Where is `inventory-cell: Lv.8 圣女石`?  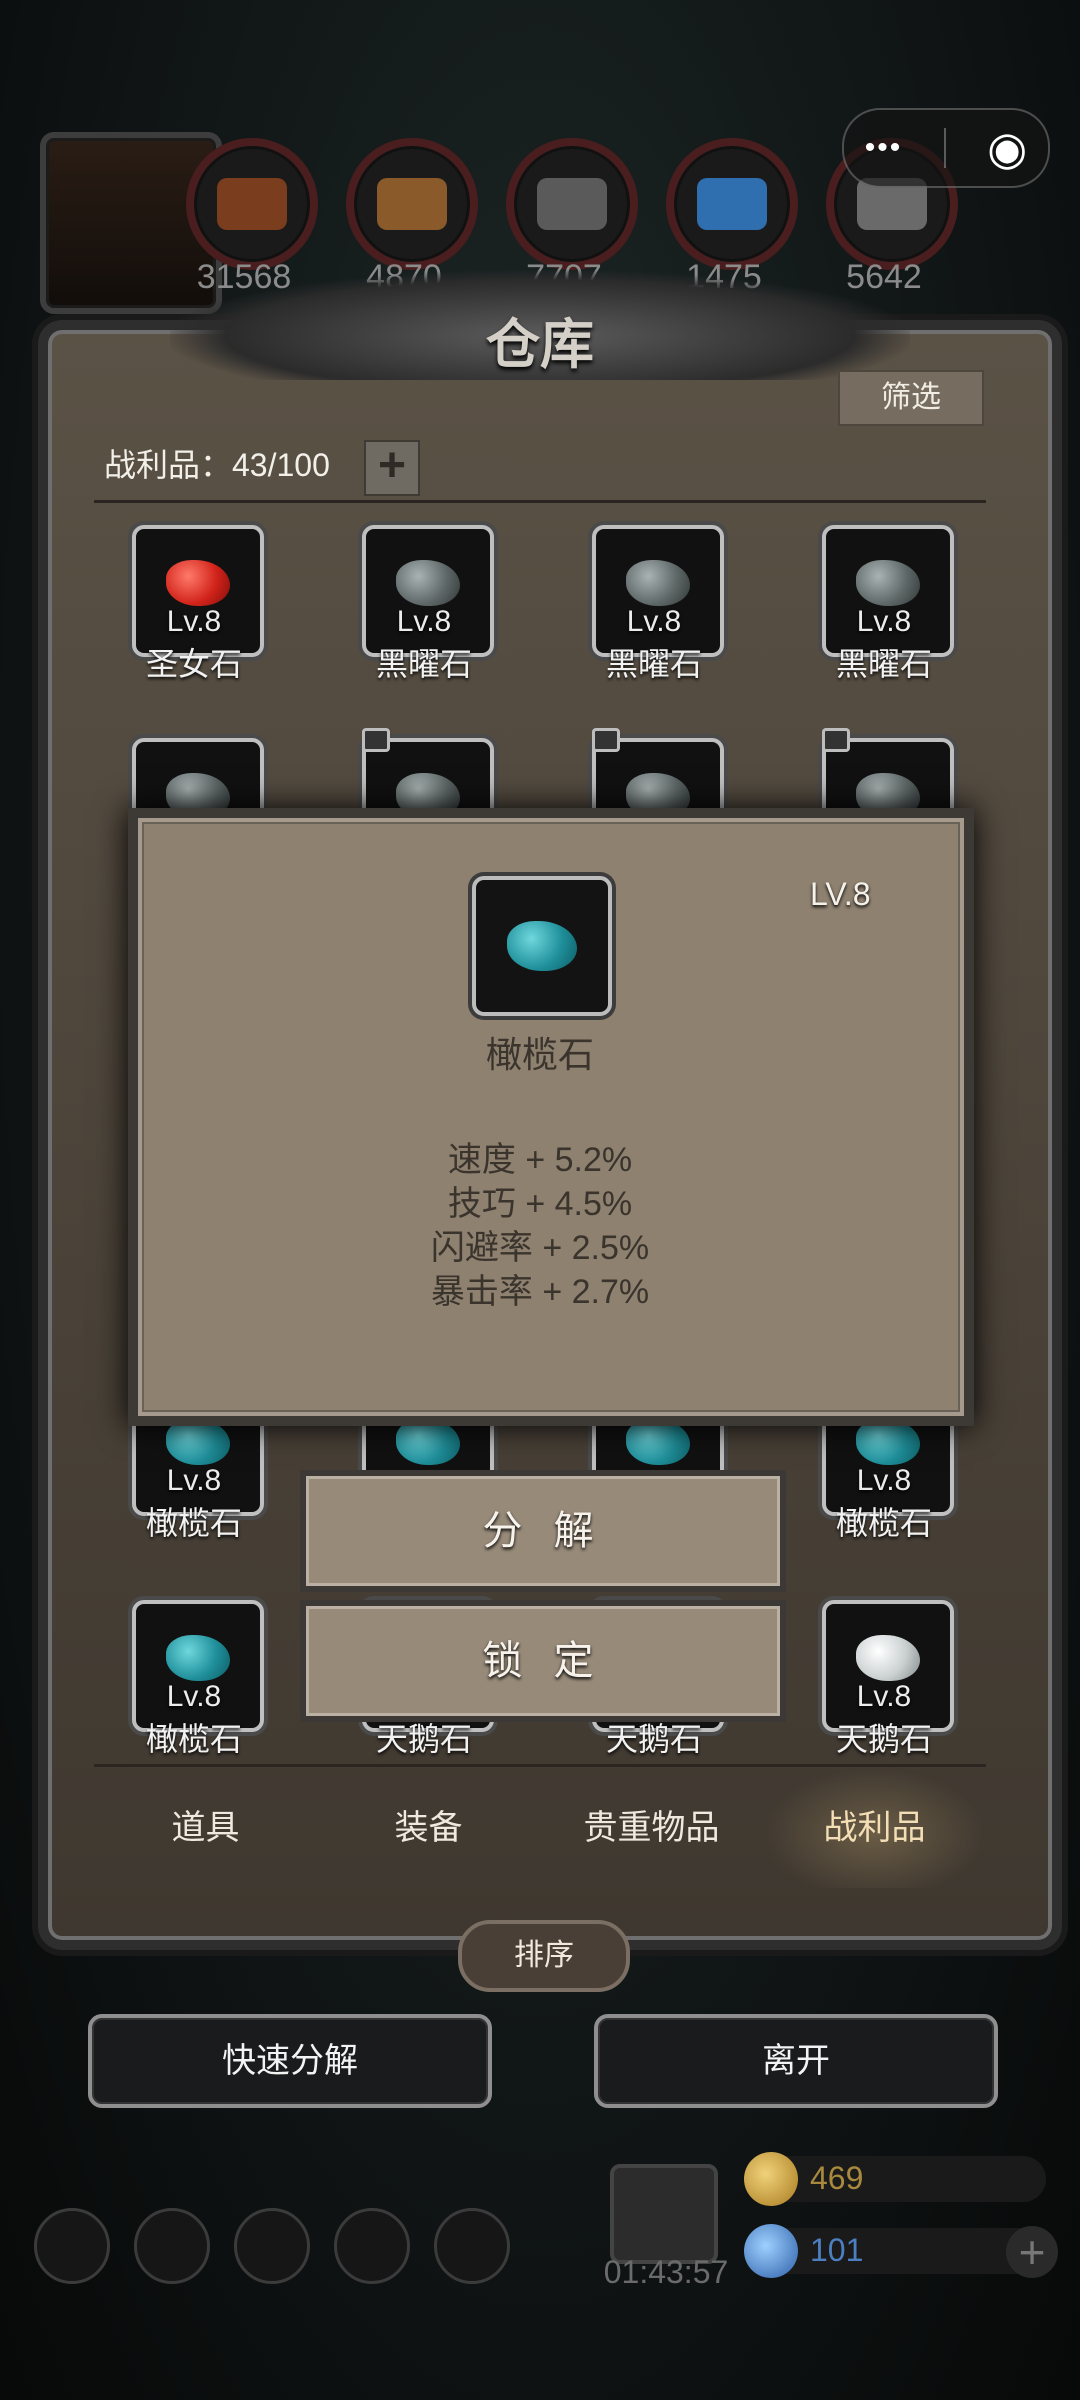 inventory-cell: Lv.8 圣女石 is located at coordinates (194, 610).